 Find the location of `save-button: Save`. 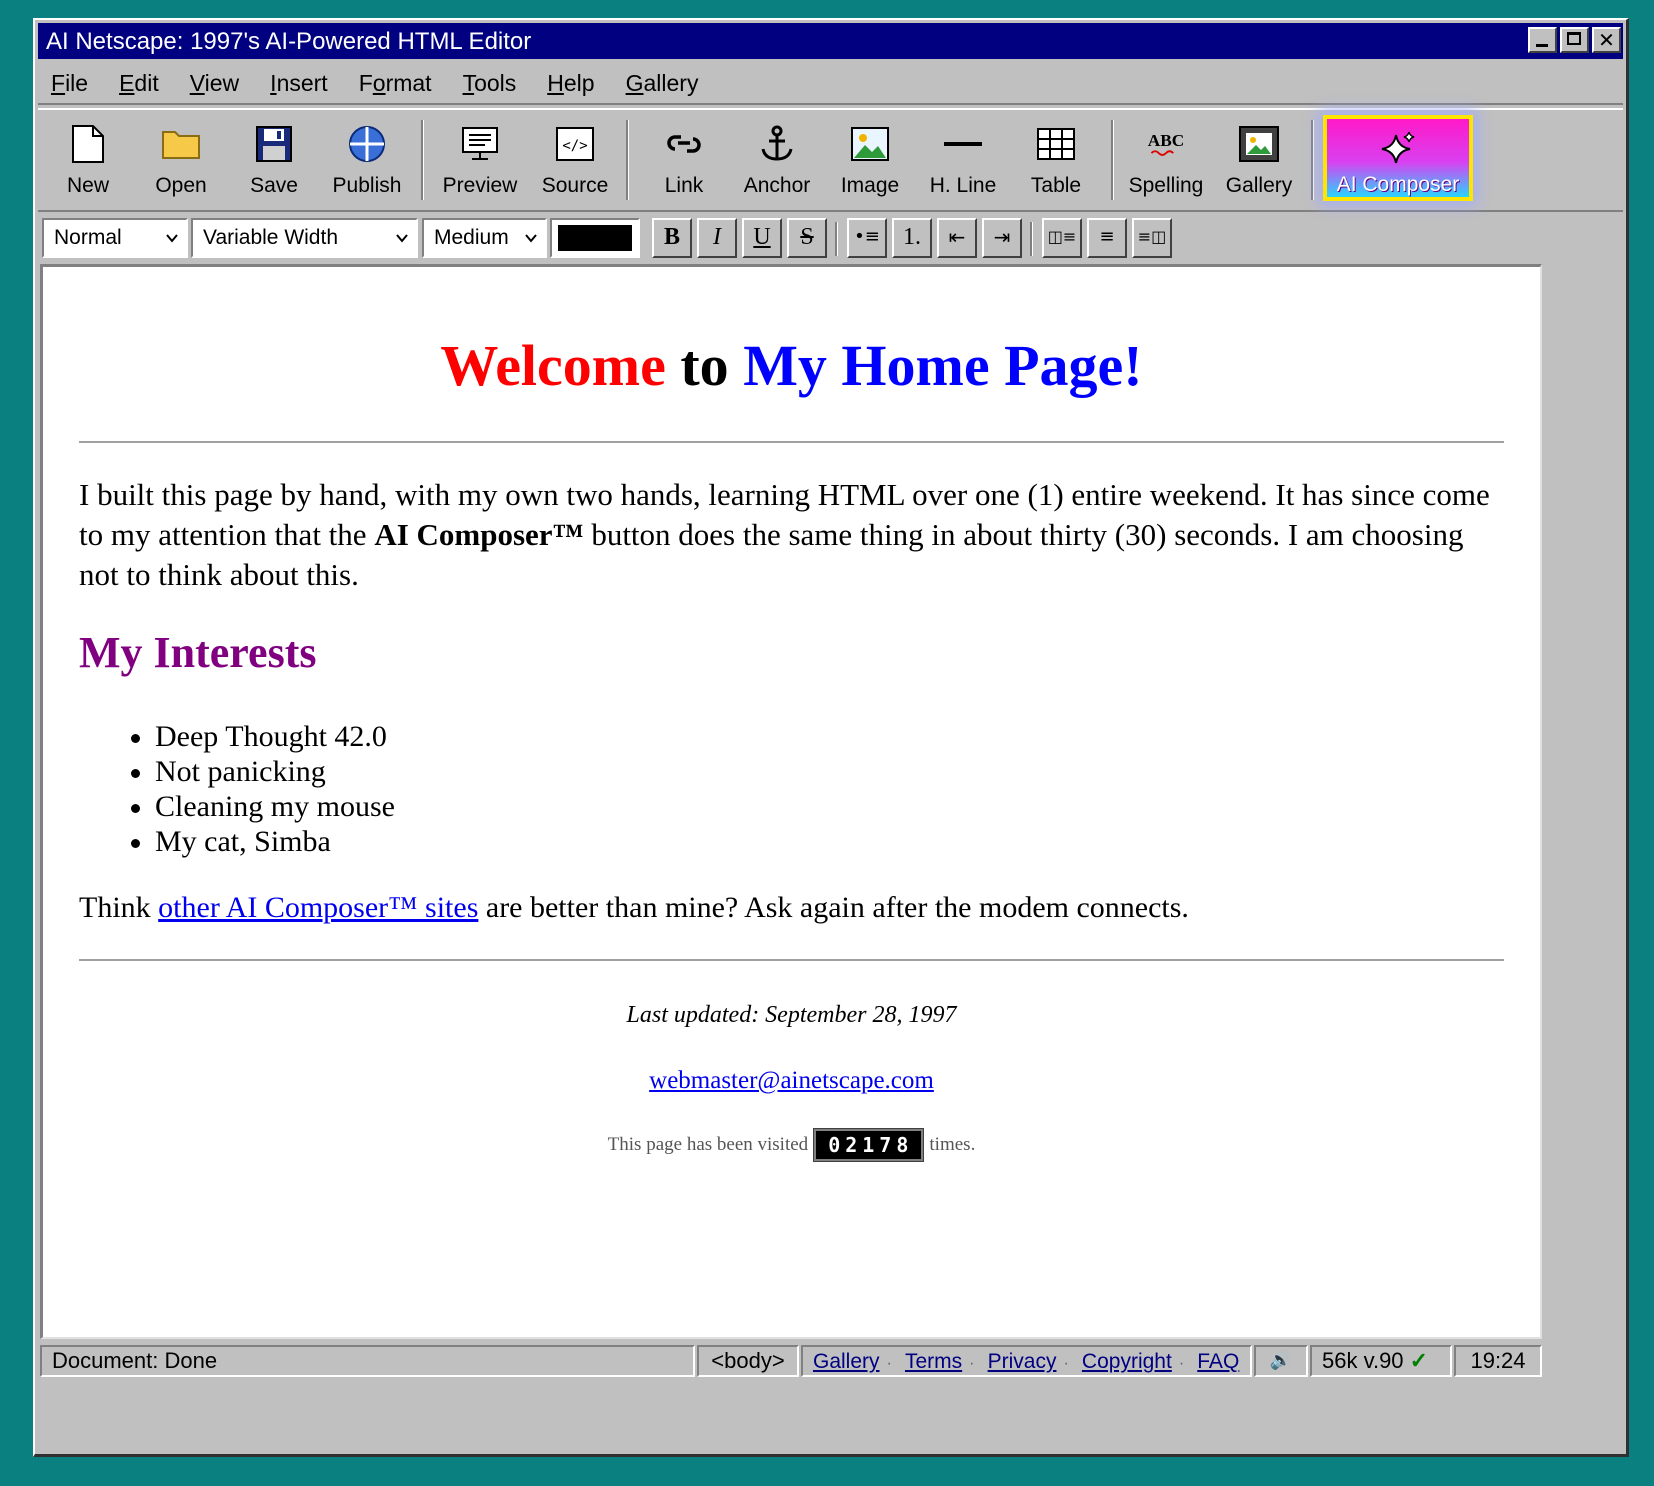

save-button: Save is located at coordinates (274, 159).